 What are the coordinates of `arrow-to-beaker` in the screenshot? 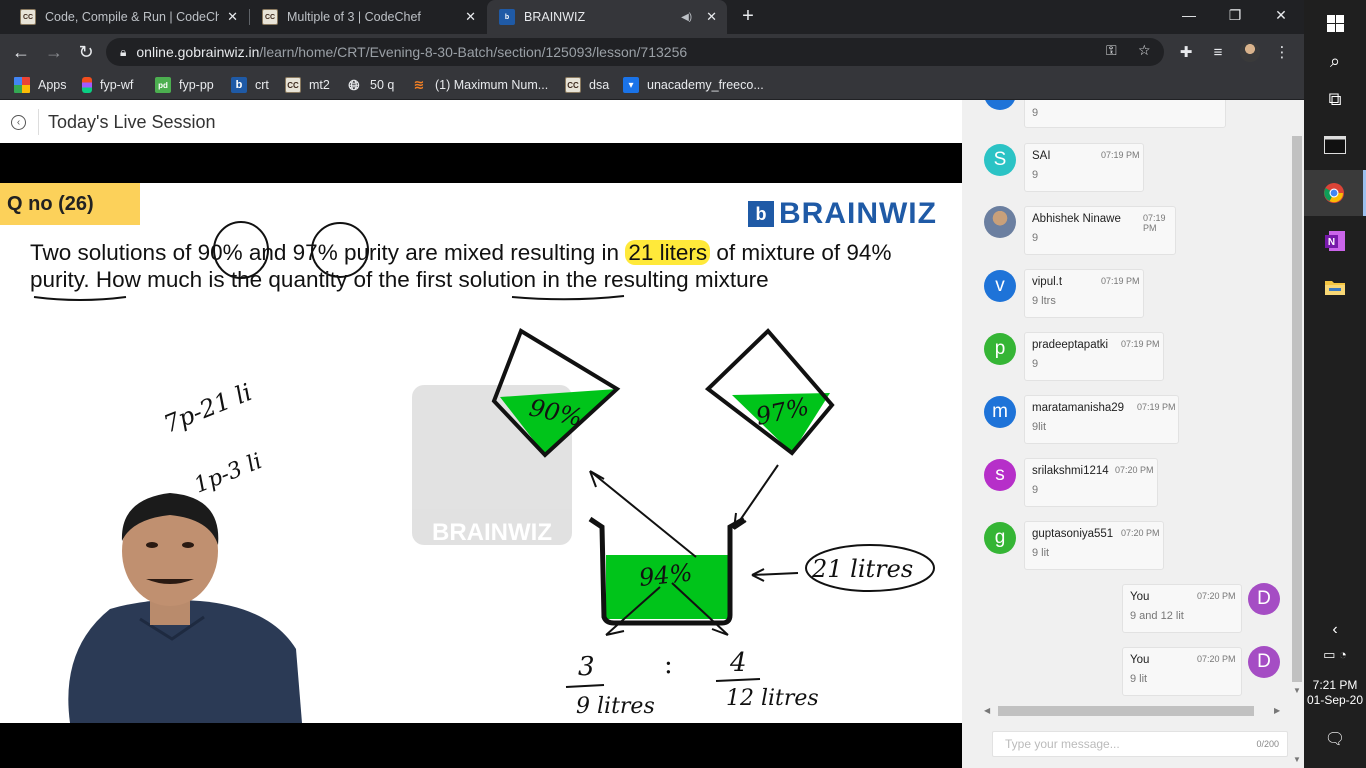 It's located at (775, 575).